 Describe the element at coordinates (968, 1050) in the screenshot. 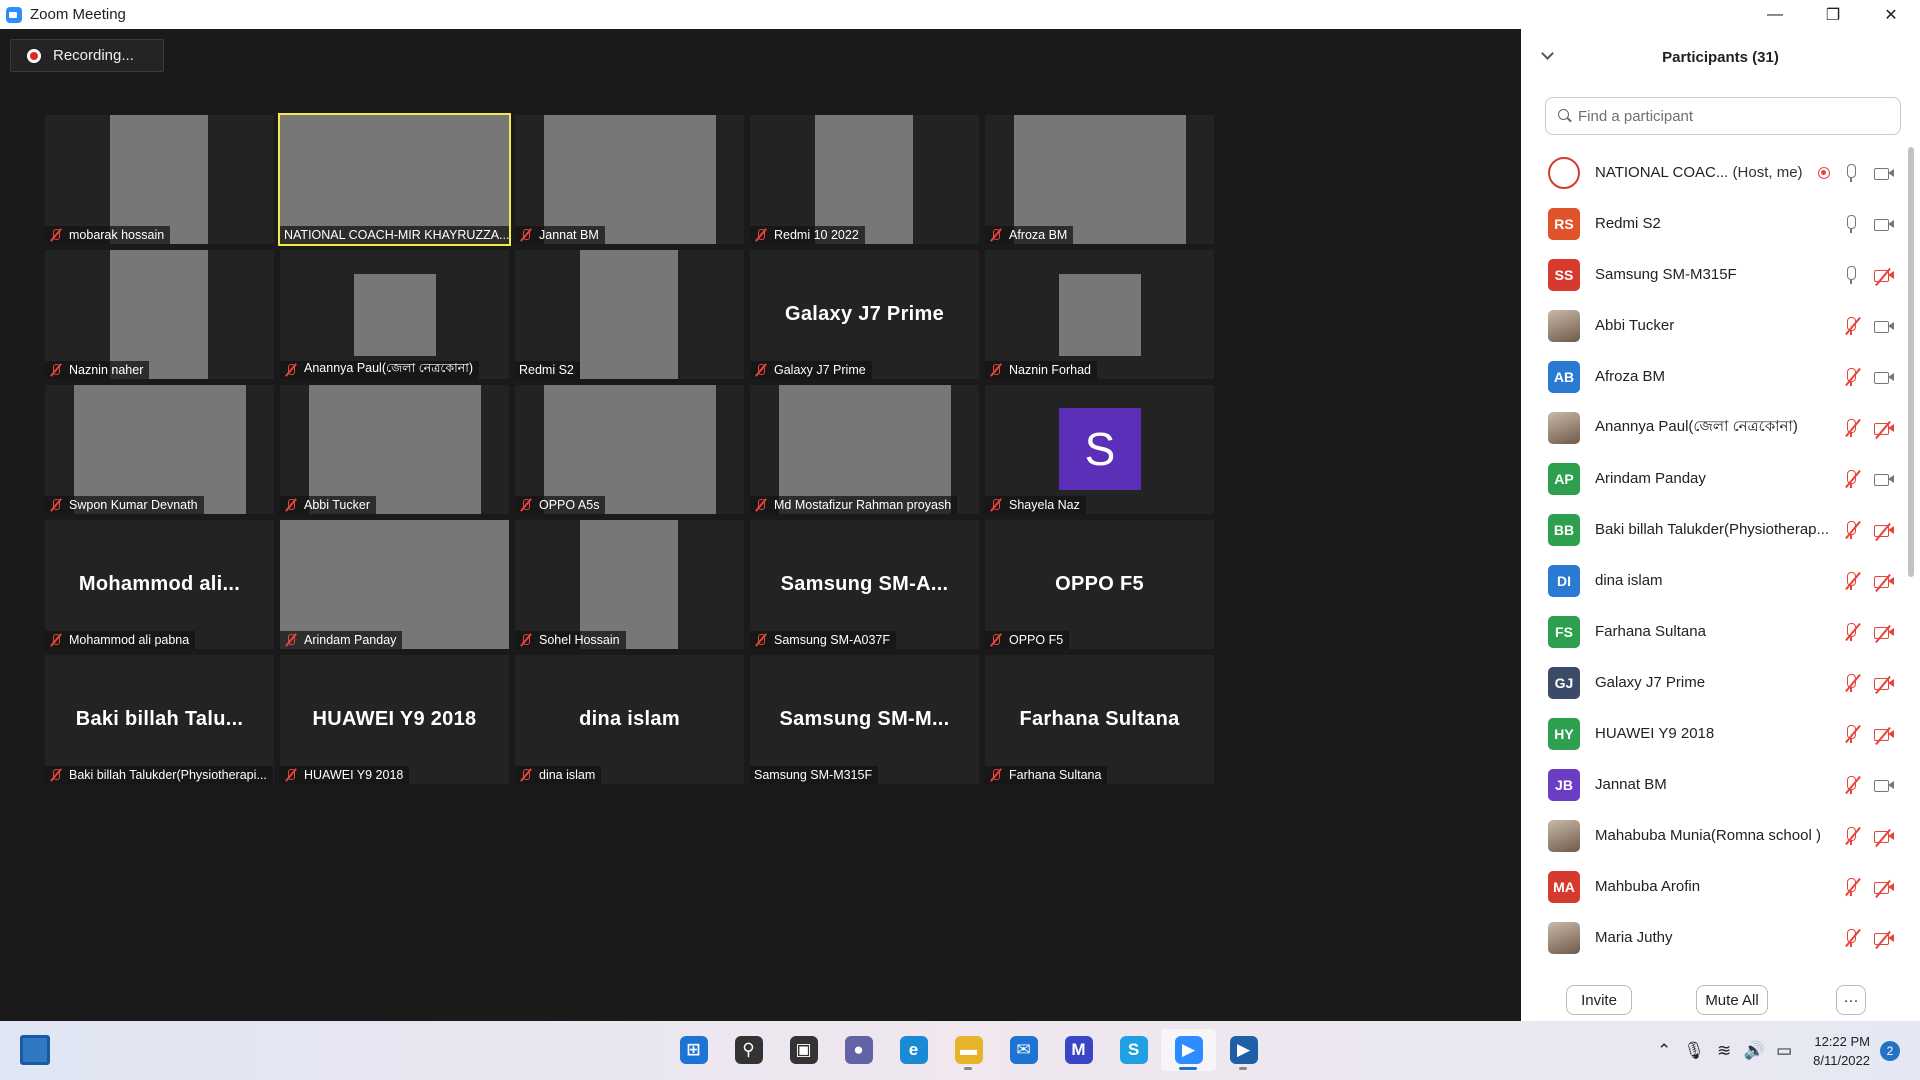

I see `taskbar-file-explorer-button: ▬` at that location.